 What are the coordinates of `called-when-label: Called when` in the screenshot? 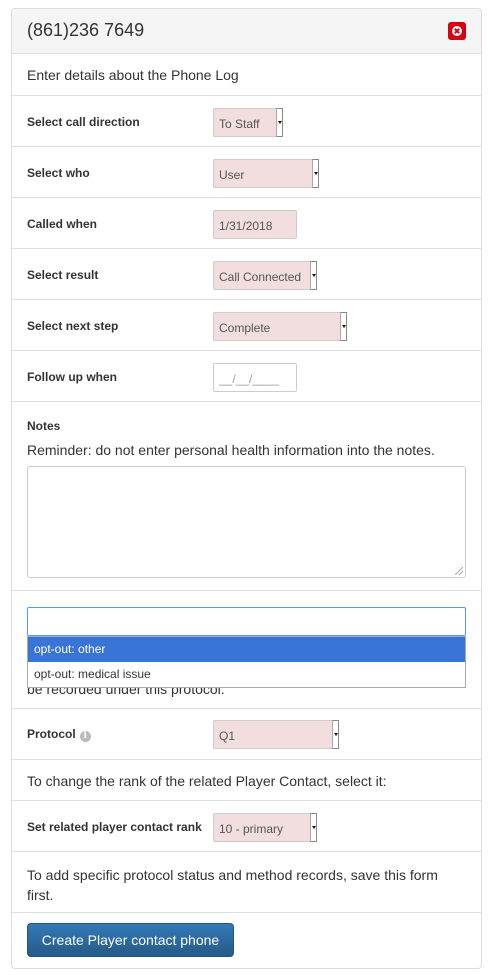 It's located at (62, 224).